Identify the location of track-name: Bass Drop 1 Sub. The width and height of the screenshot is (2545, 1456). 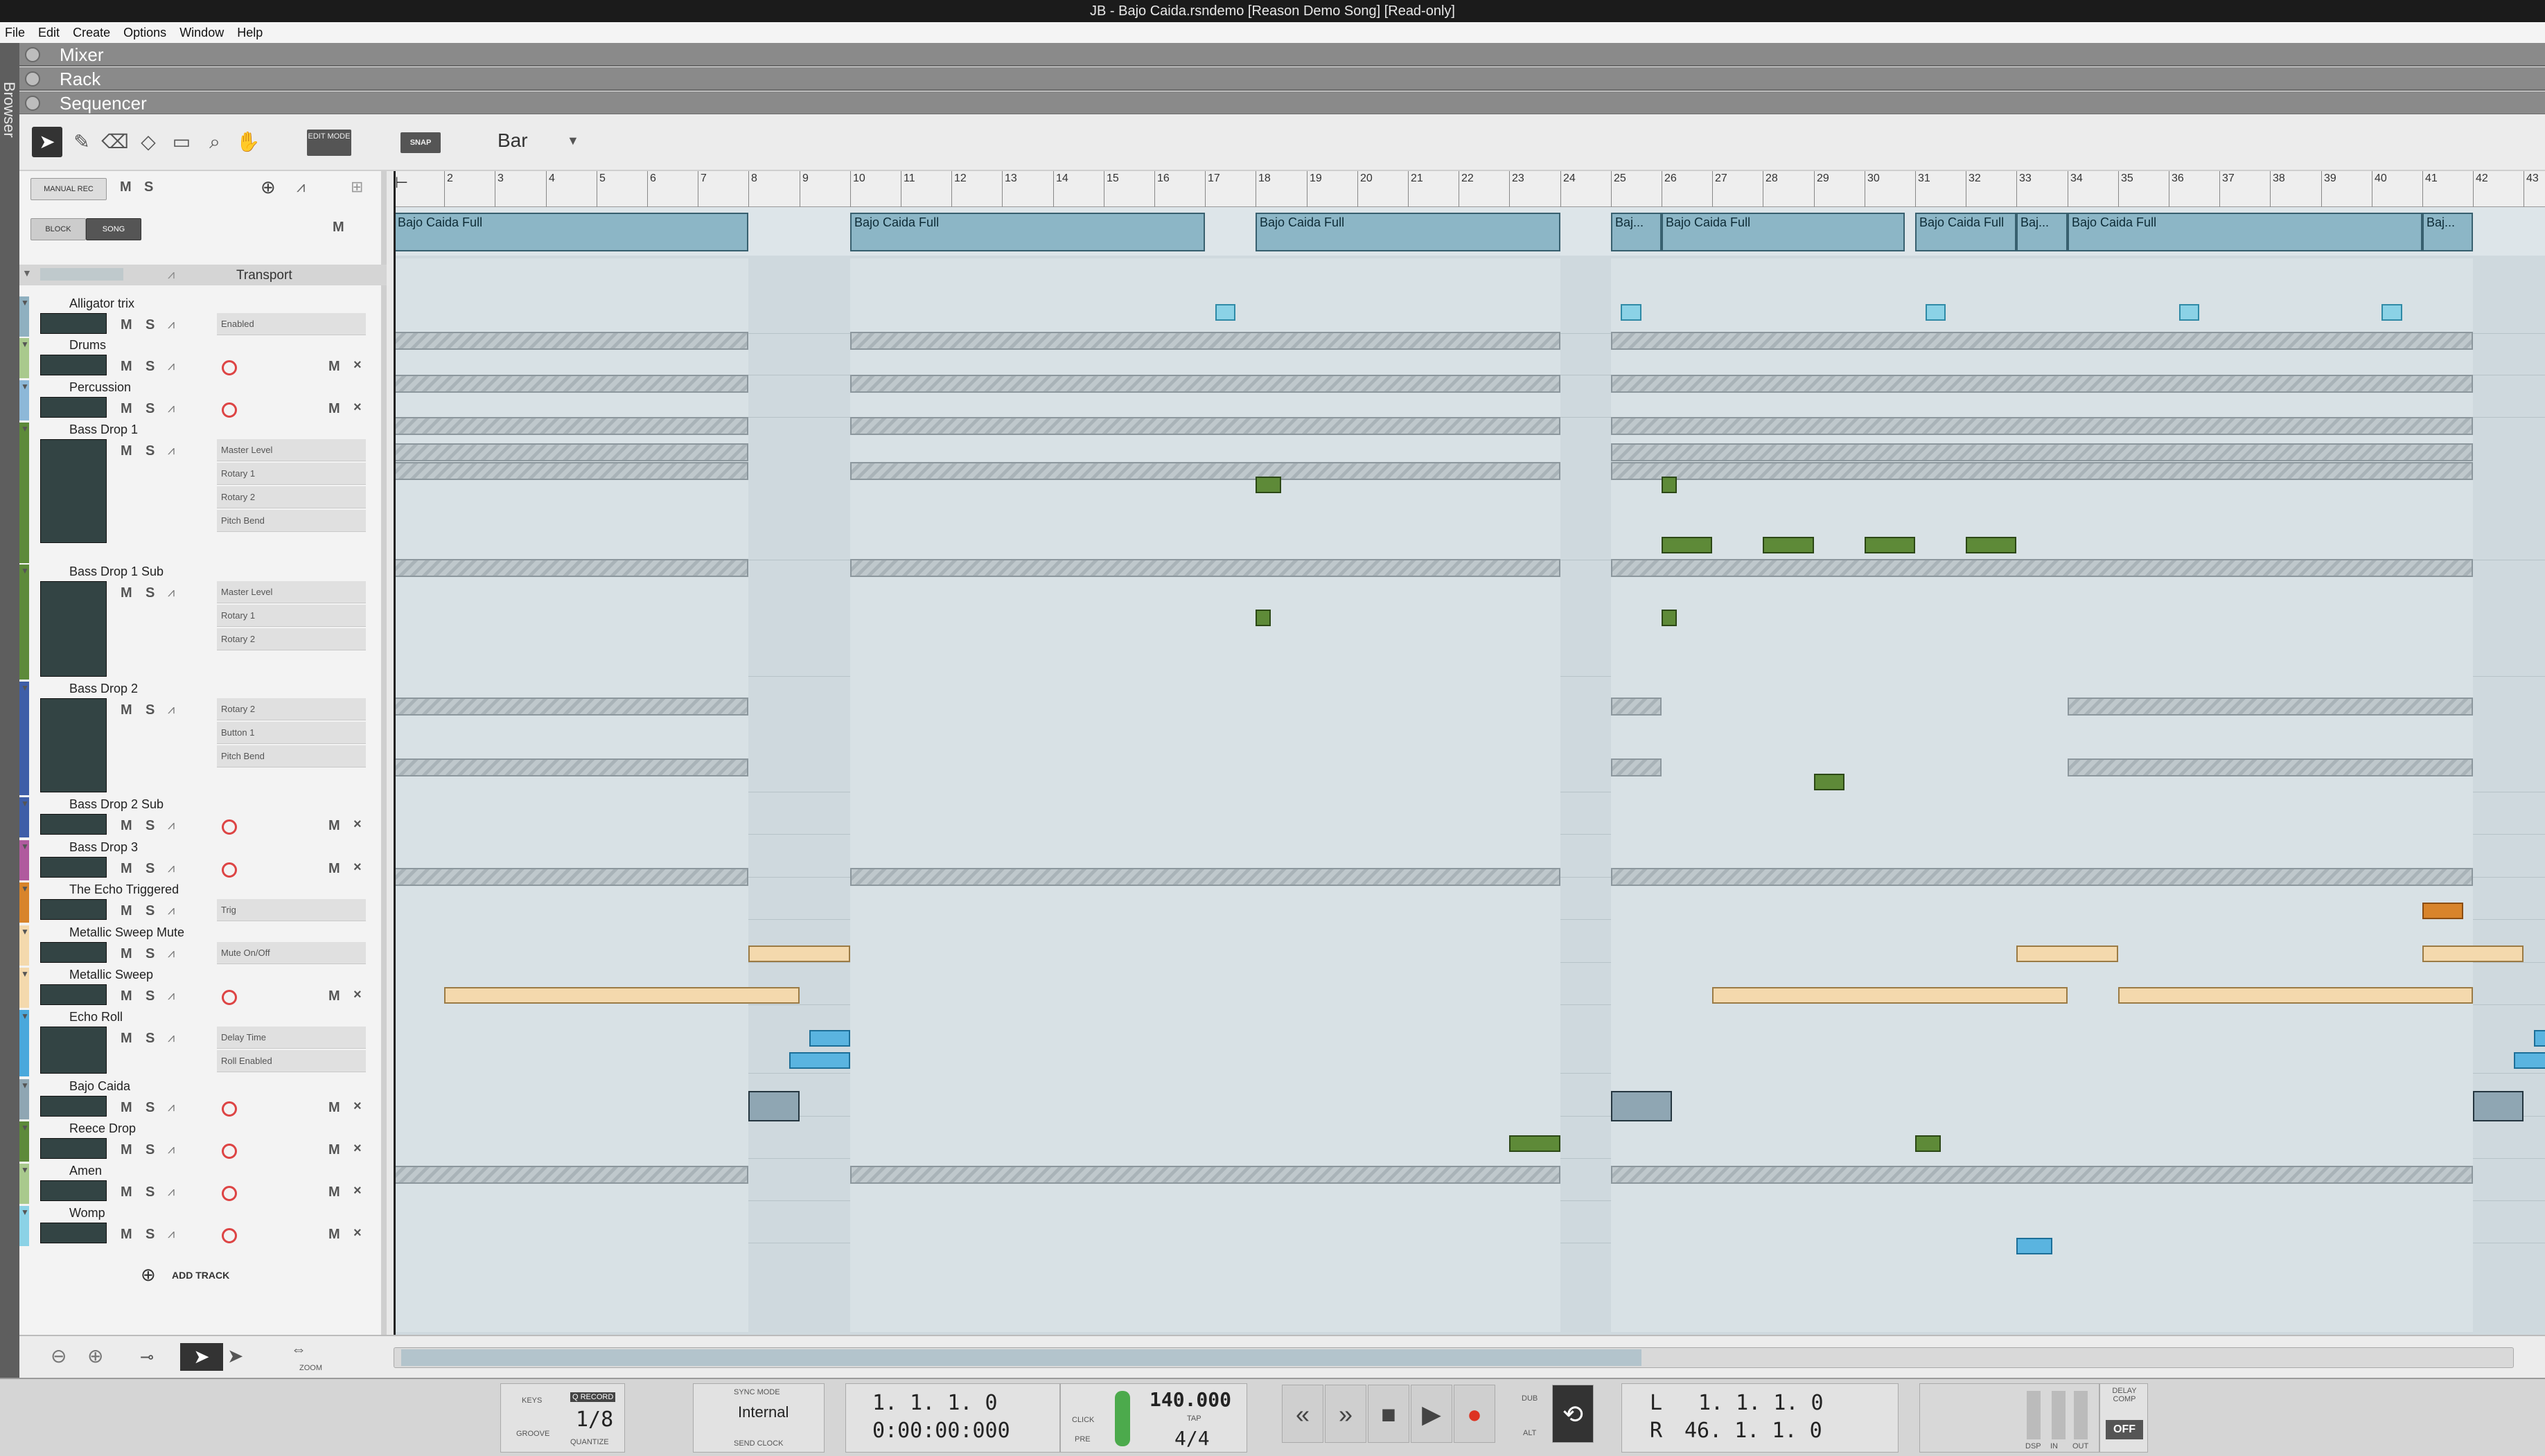
(116, 572).